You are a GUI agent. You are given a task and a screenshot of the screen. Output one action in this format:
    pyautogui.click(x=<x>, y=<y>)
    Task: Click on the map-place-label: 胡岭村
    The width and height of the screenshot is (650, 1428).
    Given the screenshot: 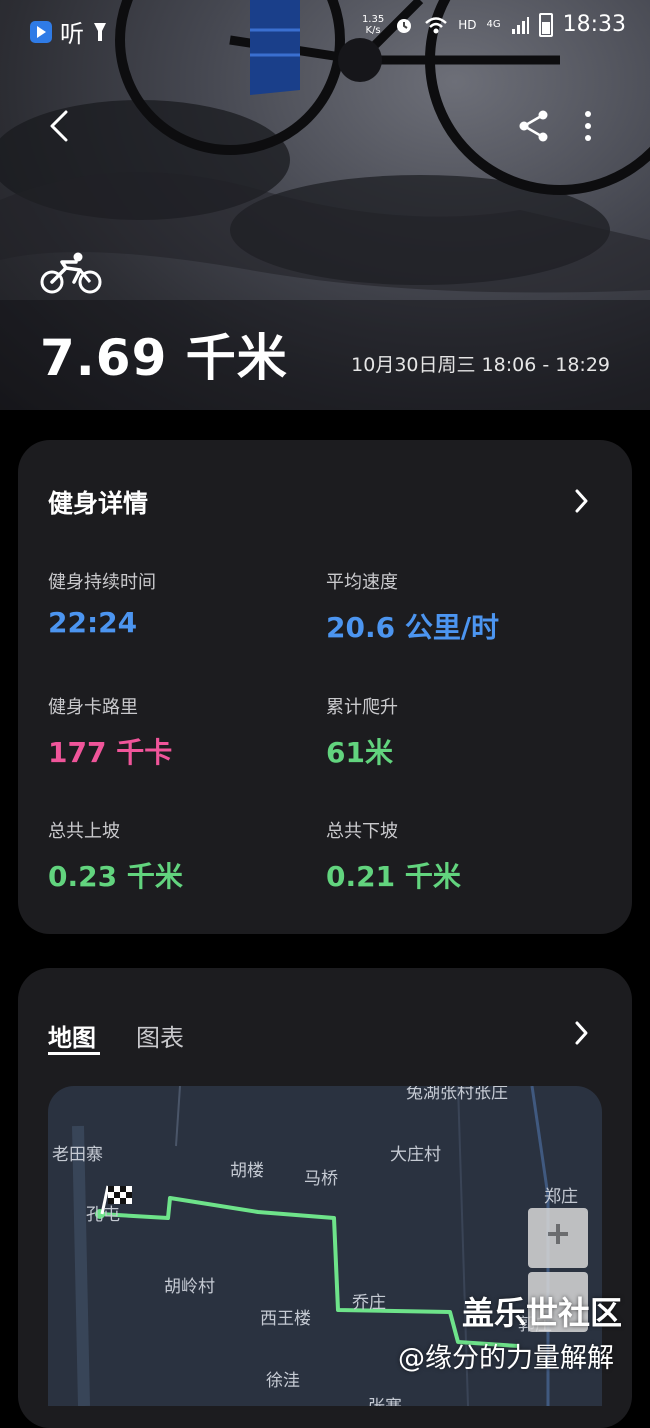 What is the action you would take?
    pyautogui.click(x=189, y=1287)
    